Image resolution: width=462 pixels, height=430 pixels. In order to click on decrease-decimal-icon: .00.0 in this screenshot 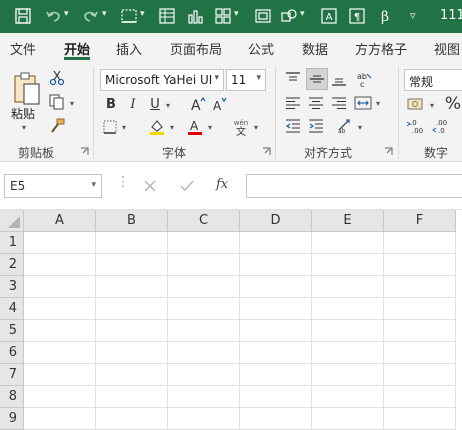, I will do `click(442, 126)`.